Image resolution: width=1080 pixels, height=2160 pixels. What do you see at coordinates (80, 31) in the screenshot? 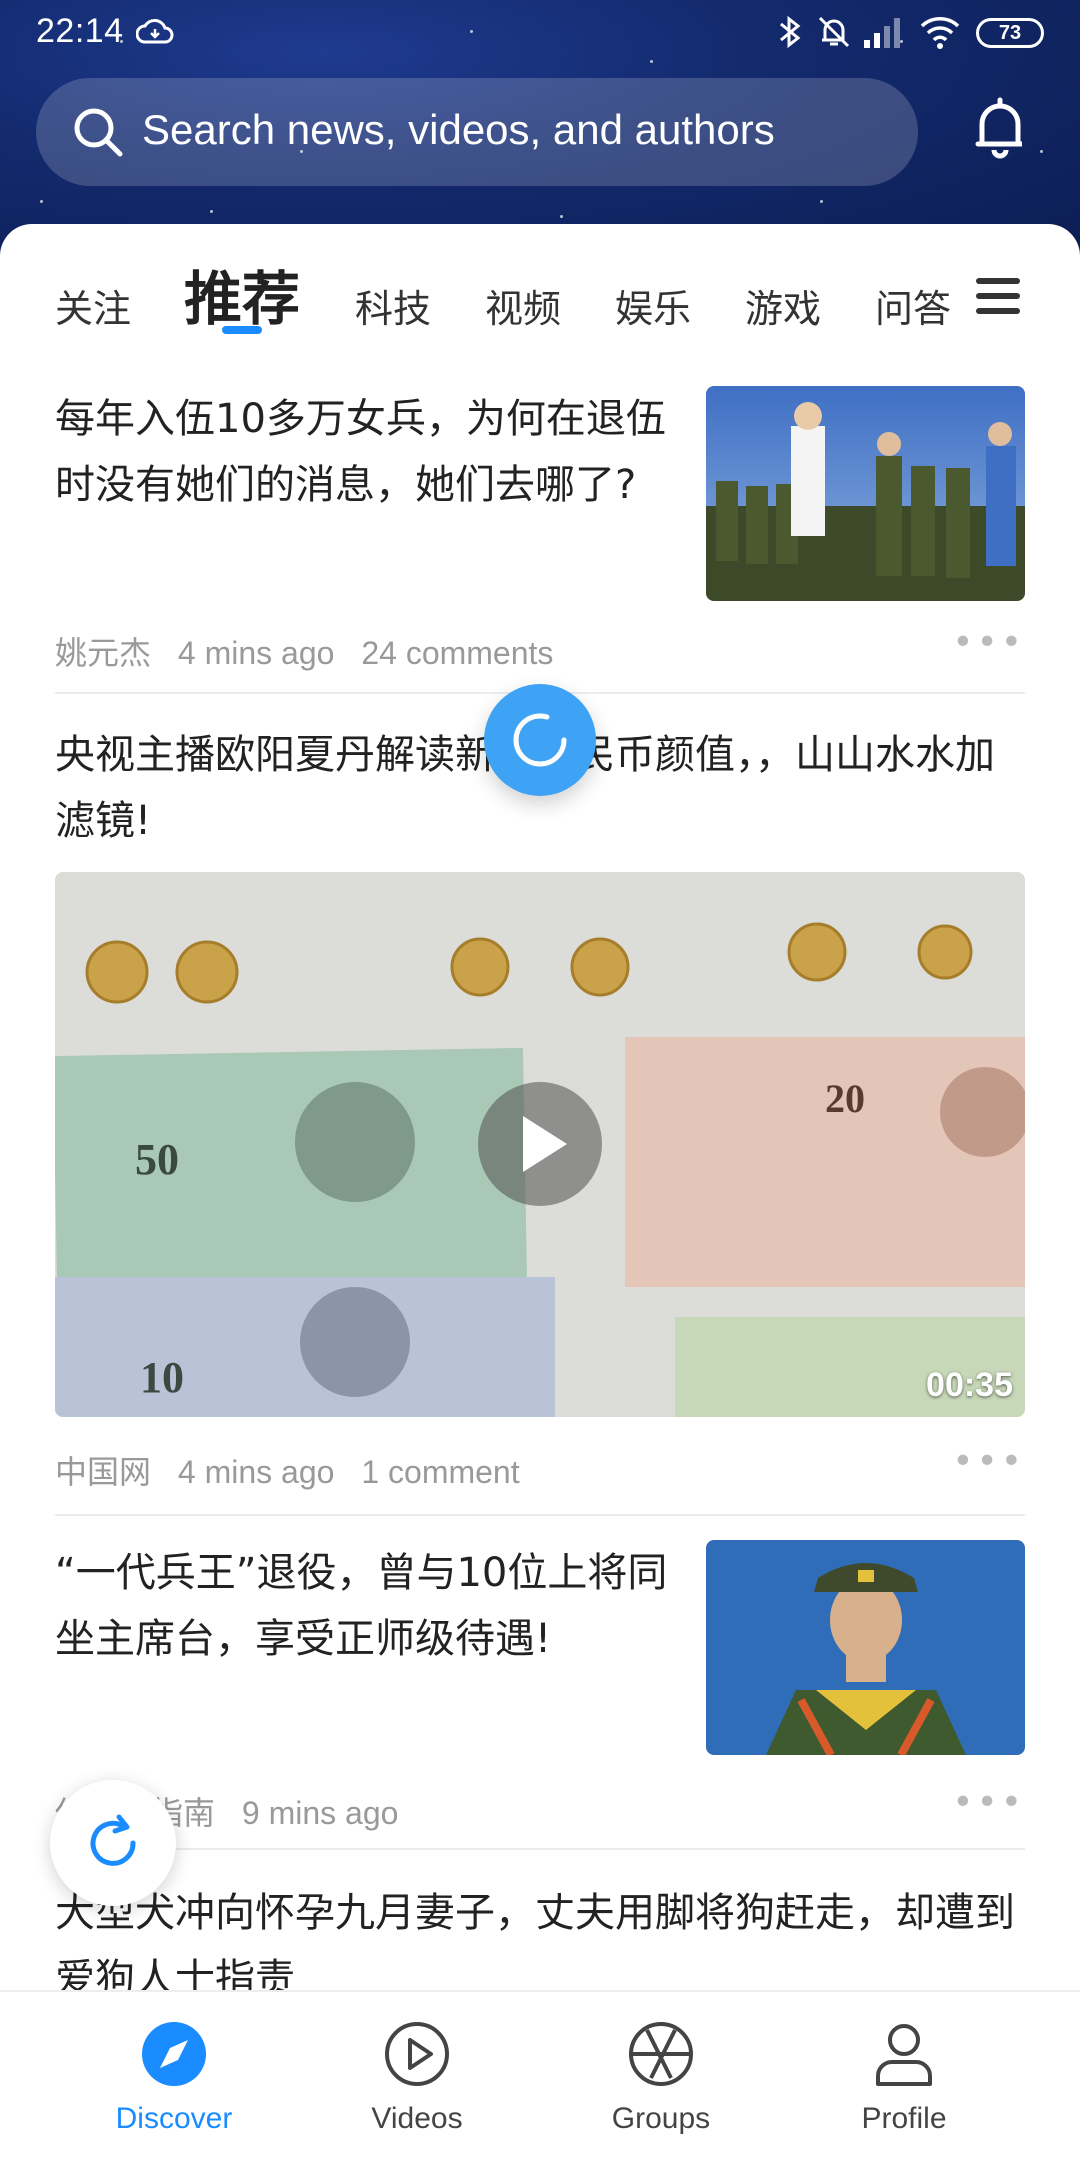
I see `status-time: 22:14` at bounding box center [80, 31].